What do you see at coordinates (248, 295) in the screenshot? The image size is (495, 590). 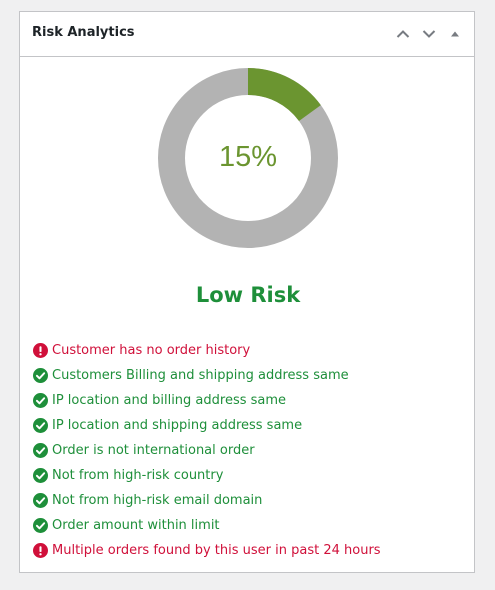 I see `risk-level-label: Low Risk` at bounding box center [248, 295].